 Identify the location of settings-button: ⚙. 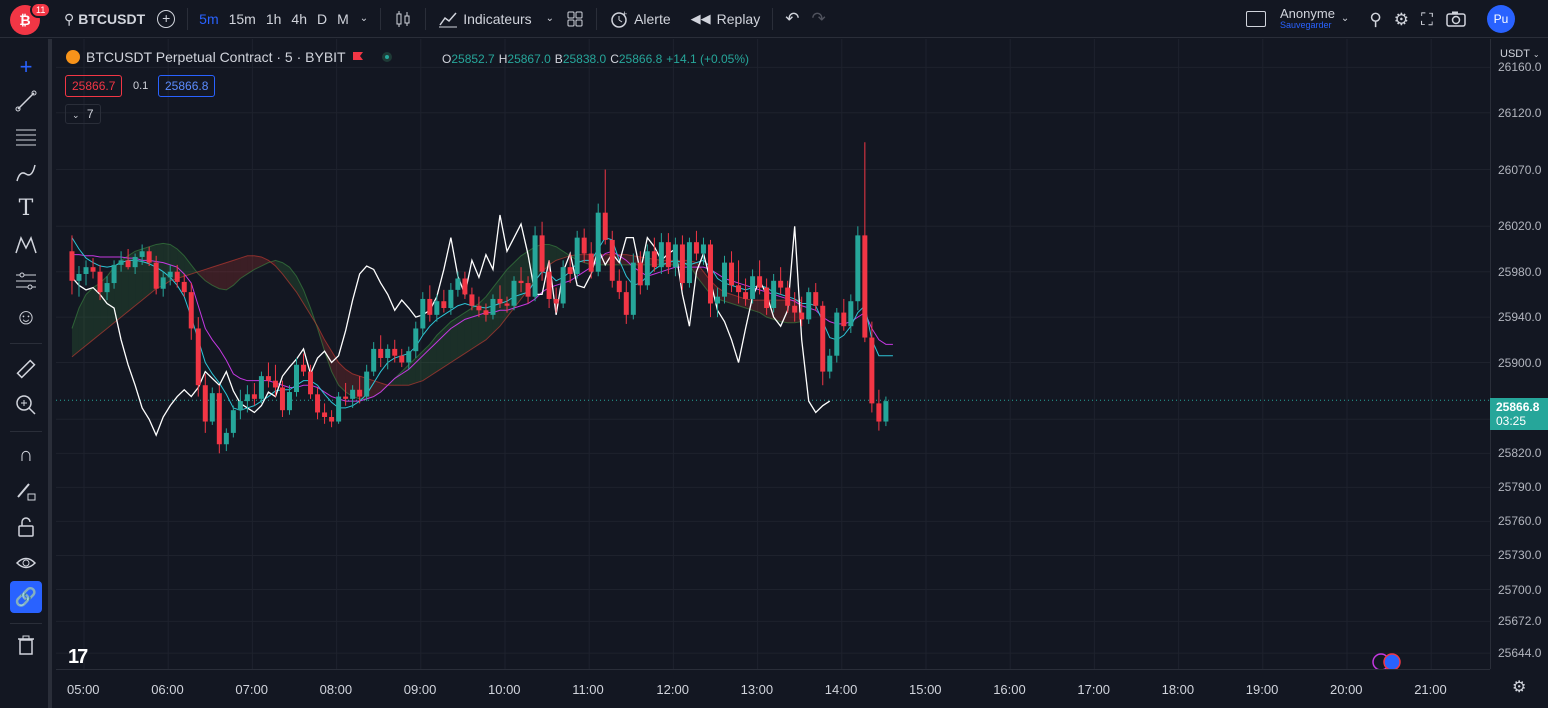
(1401, 19).